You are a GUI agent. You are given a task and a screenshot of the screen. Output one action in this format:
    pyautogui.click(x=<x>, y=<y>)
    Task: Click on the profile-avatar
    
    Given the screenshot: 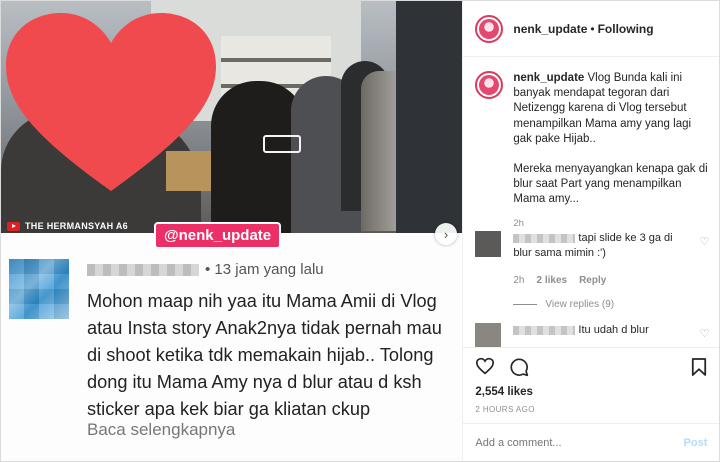 What is the action you would take?
    pyautogui.click(x=489, y=28)
    